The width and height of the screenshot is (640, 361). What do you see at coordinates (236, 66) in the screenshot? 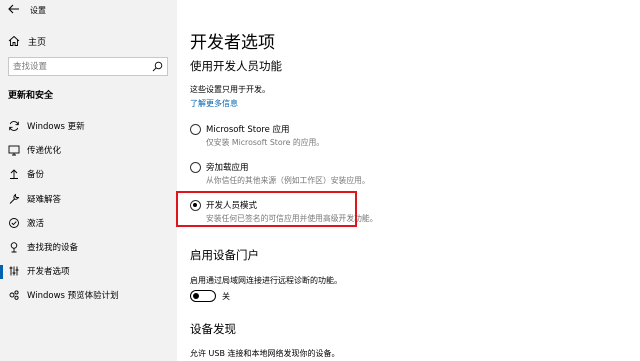
I see `dev-features-title: 使用开发人员功能` at bounding box center [236, 66].